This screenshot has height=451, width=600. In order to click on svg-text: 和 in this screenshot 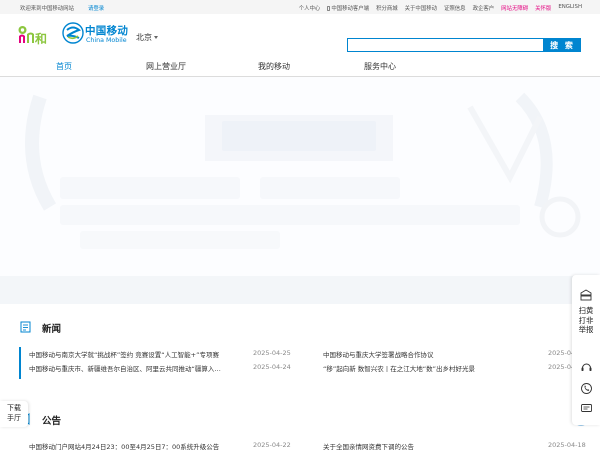, I will do `click(40, 38)`.